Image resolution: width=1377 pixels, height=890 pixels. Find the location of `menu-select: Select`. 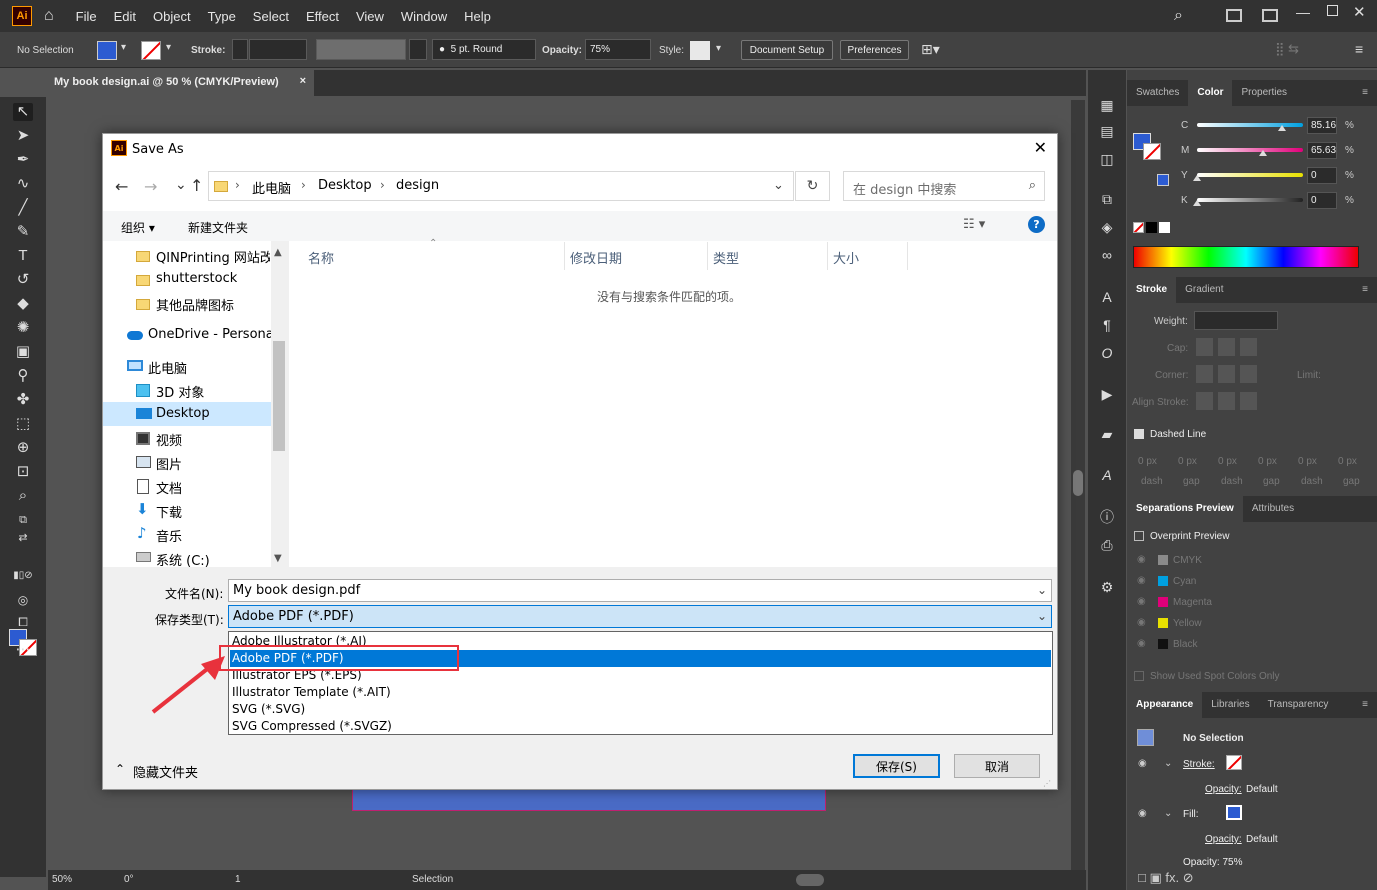

menu-select: Select is located at coordinates (271, 16).